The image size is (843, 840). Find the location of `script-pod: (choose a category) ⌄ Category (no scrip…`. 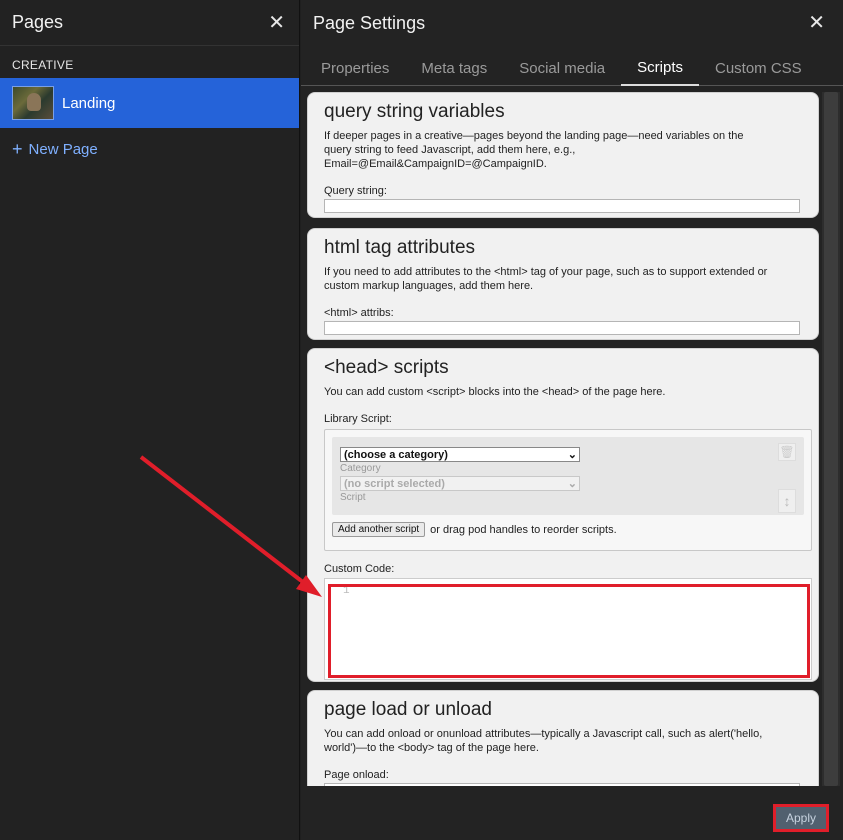

script-pod: (choose a category) ⌄ Category (no scrip… is located at coordinates (568, 476).